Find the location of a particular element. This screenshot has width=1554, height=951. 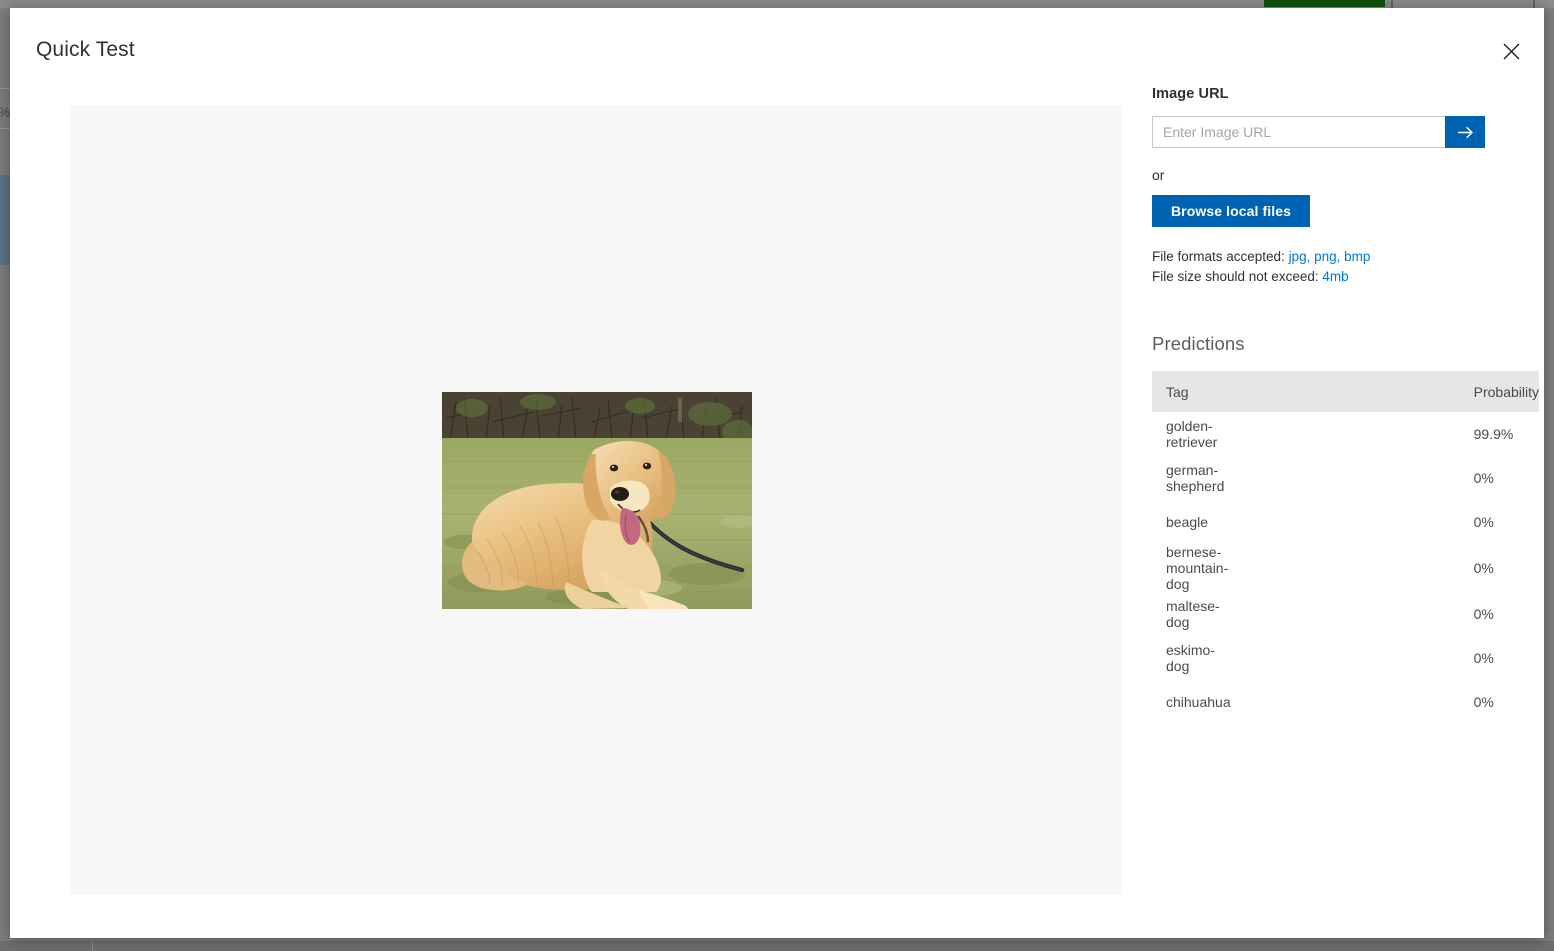

background-percent-text: % is located at coordinates (5, 112).